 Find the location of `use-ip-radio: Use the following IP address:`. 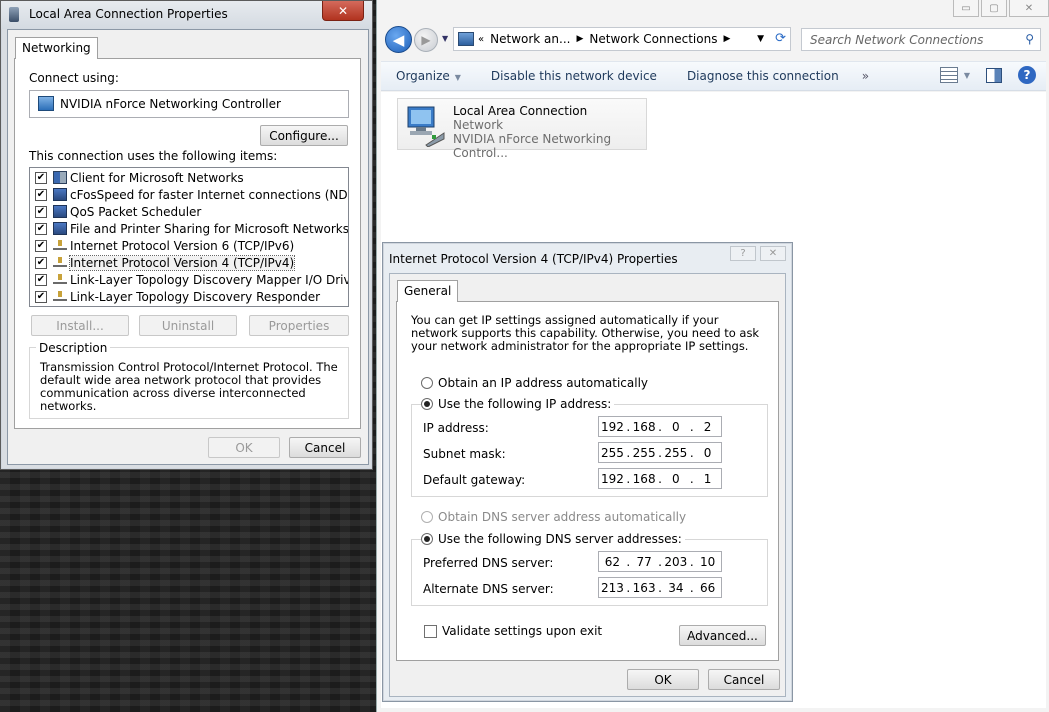

use-ip-radio: Use the following IP address: is located at coordinates (518, 404).